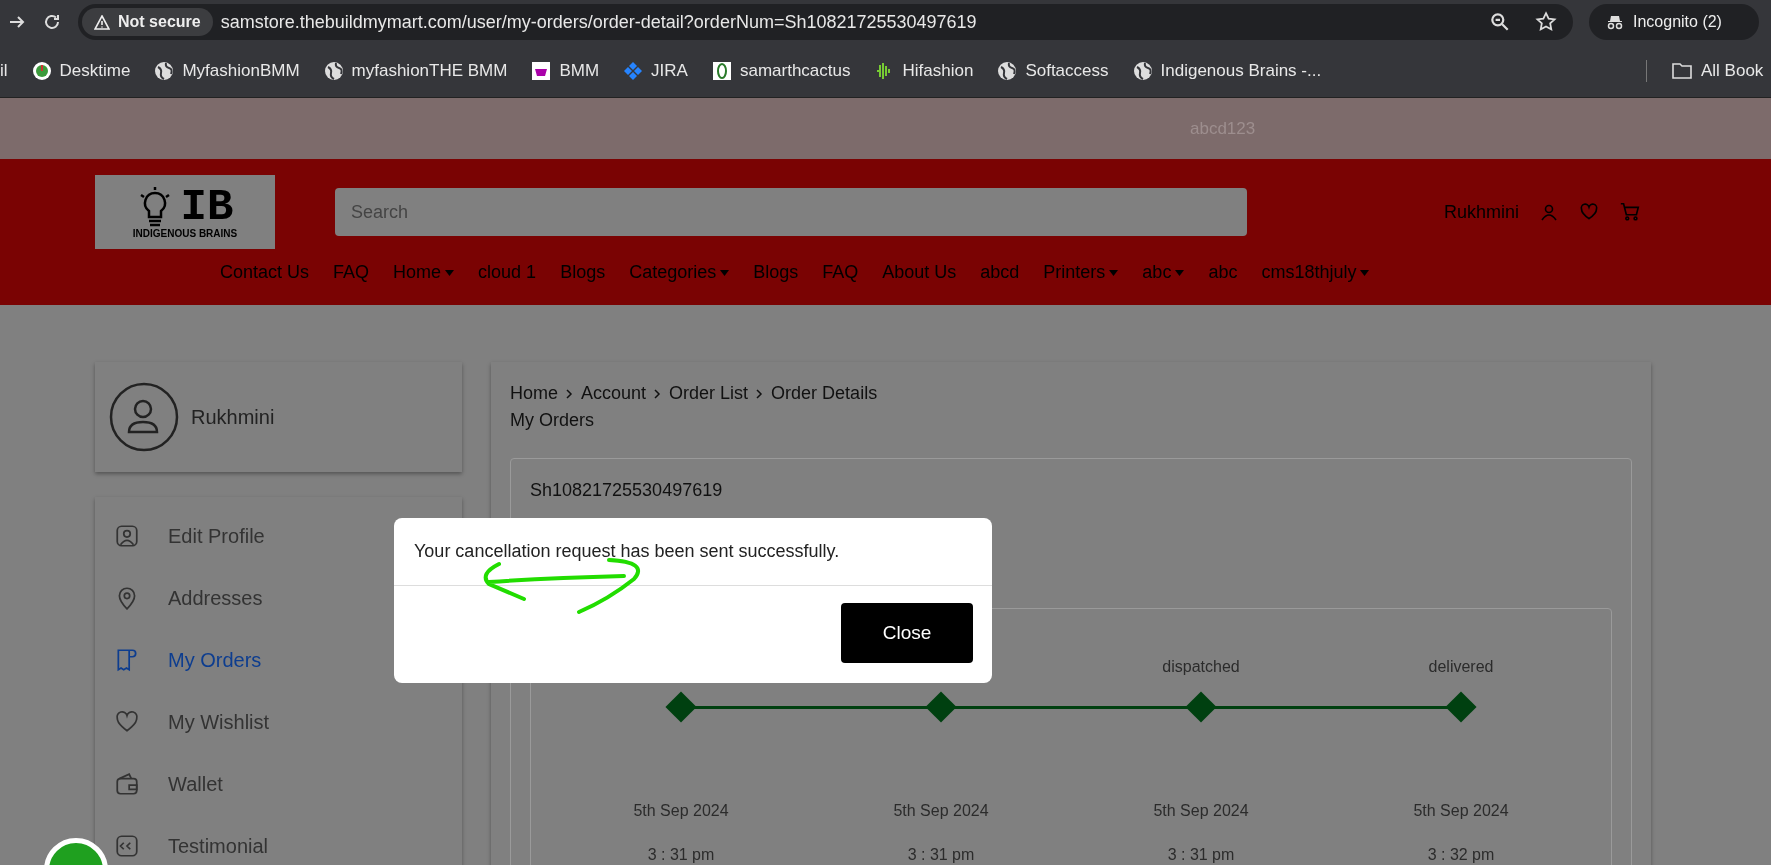  What do you see at coordinates (552, 420) in the screenshot?
I see `page-title: My Orders` at bounding box center [552, 420].